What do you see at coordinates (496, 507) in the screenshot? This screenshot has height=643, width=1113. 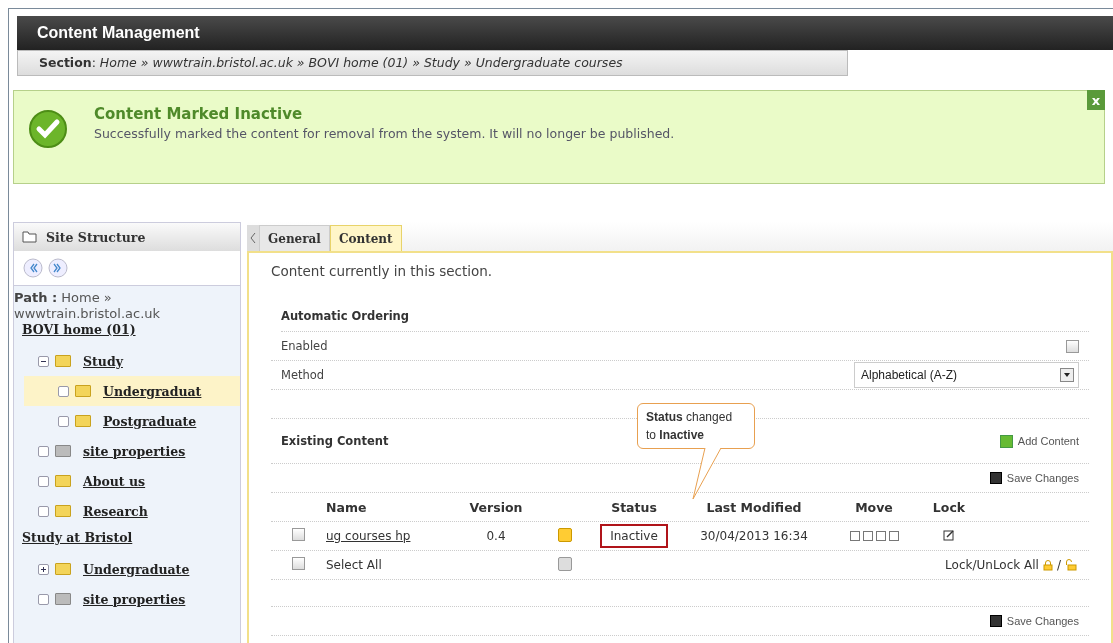 I see `column-header: Version` at bounding box center [496, 507].